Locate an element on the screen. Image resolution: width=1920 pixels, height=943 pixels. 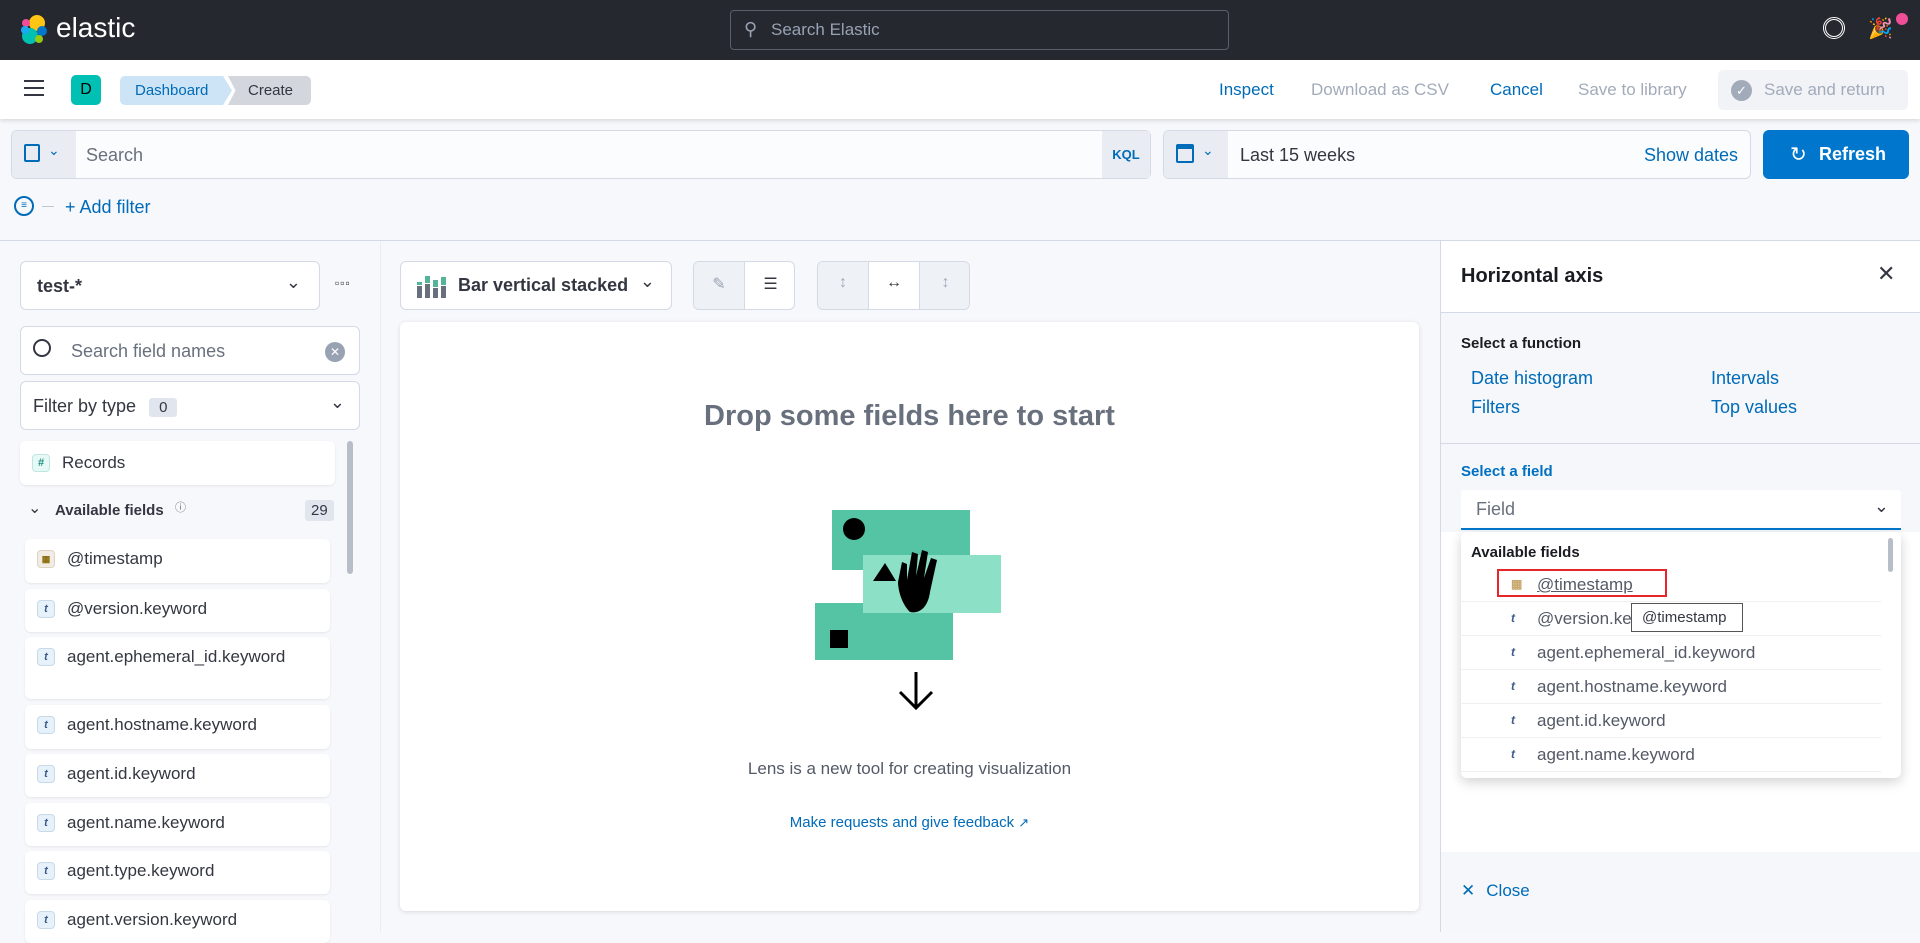
kql-toggle: KQL is located at coordinates (1126, 154).